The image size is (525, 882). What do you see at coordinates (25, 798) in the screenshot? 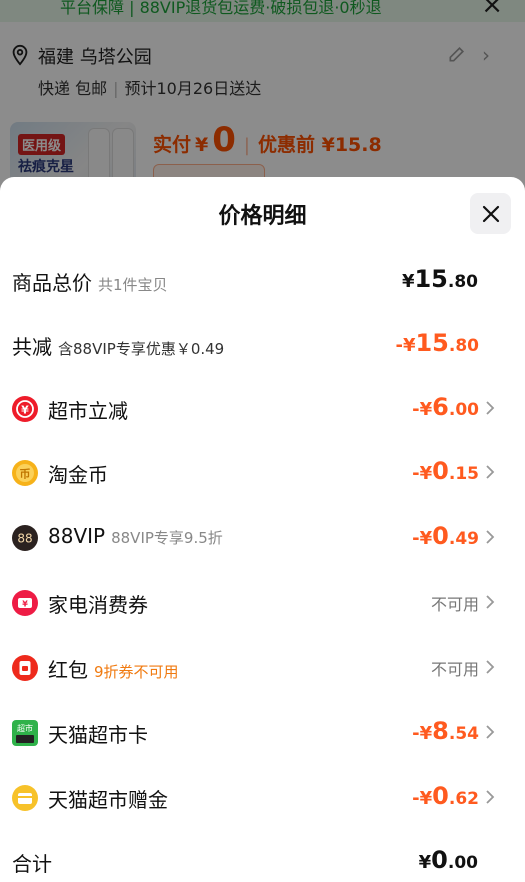
I see `gift-money-icon` at bounding box center [25, 798].